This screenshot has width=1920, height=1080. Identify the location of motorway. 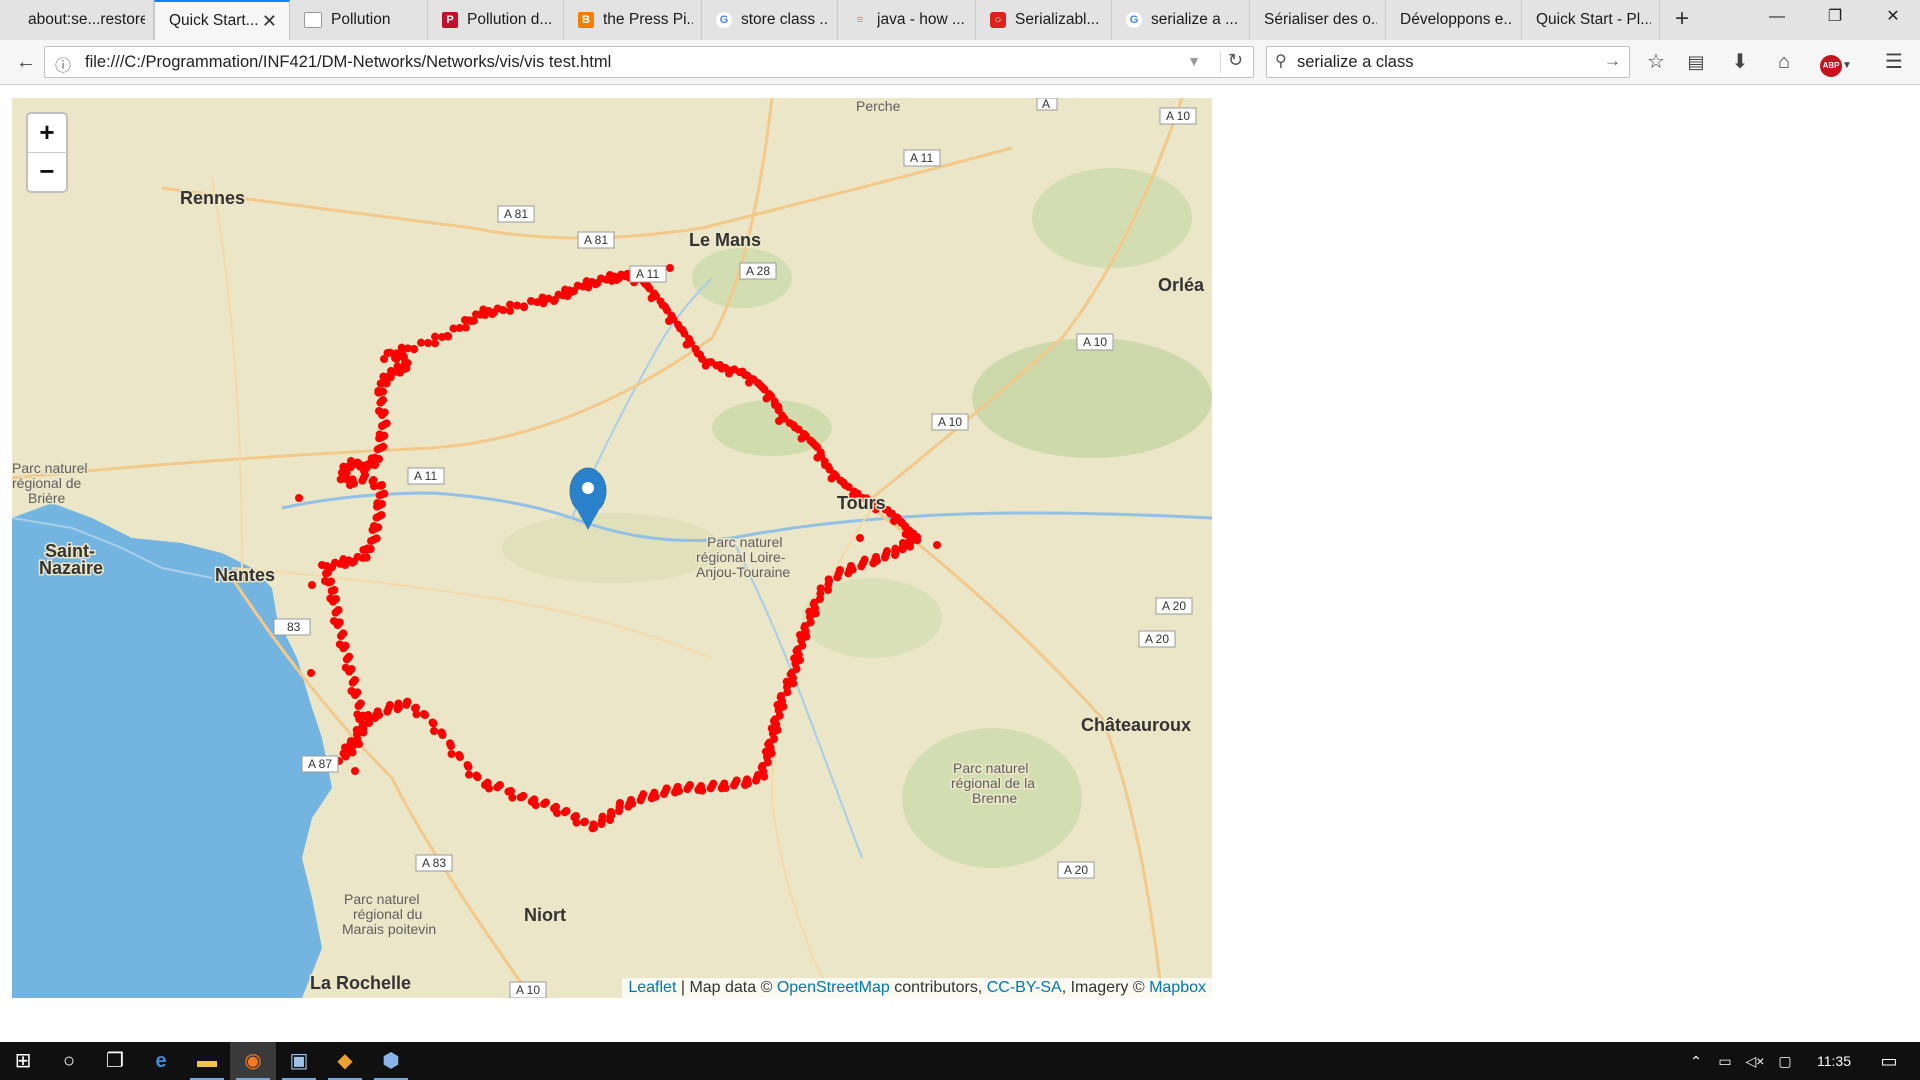
(393, 289).